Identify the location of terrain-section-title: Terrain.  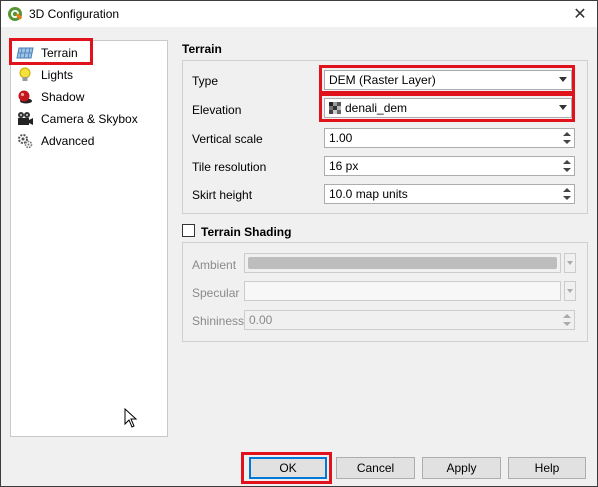
(202, 49).